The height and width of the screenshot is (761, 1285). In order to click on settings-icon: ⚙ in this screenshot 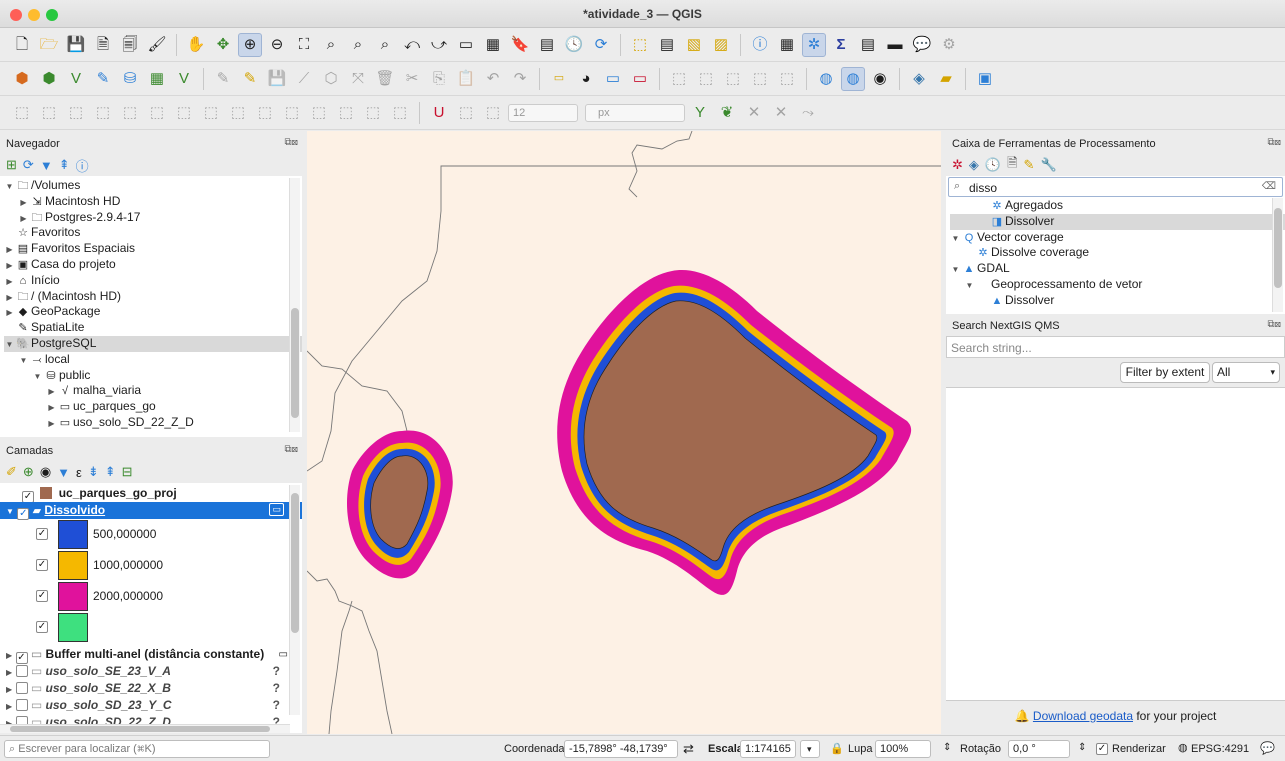, I will do `click(949, 45)`.